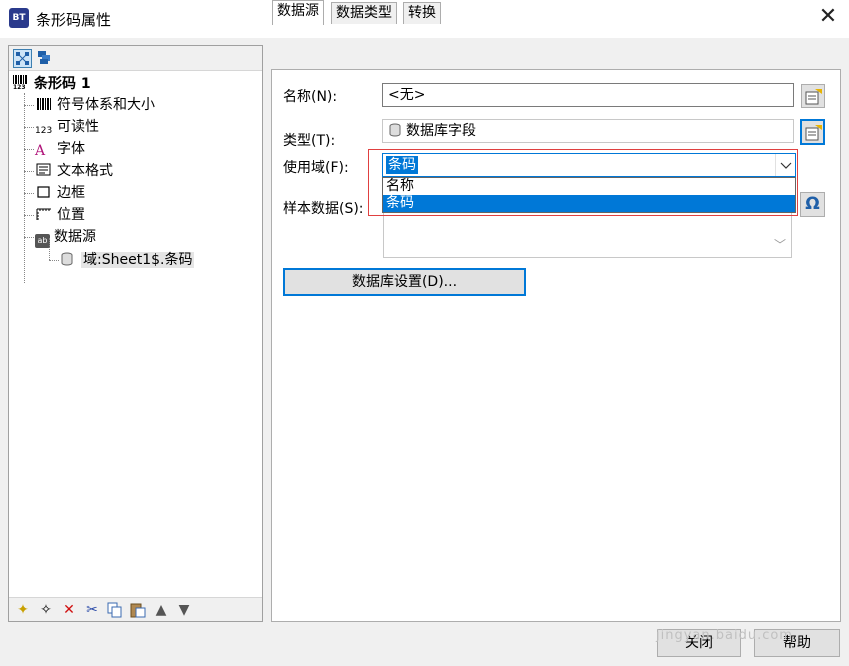  I want to click on use-field-label: 使用域(F):, so click(316, 168).